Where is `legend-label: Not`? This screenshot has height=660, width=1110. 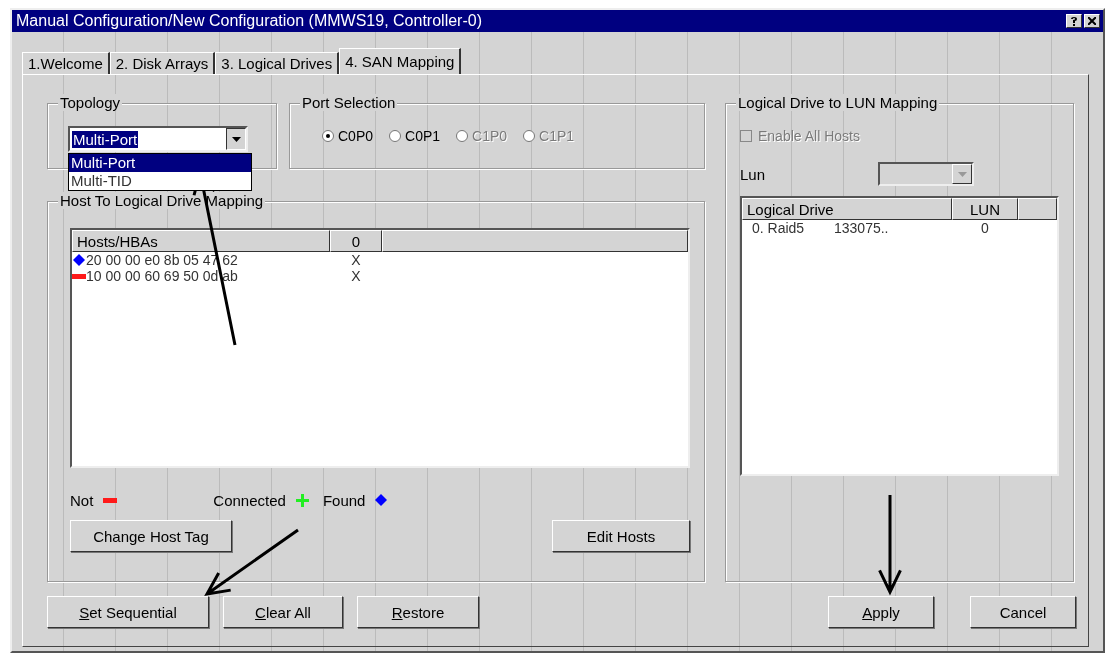 legend-label: Not is located at coordinates (82, 500).